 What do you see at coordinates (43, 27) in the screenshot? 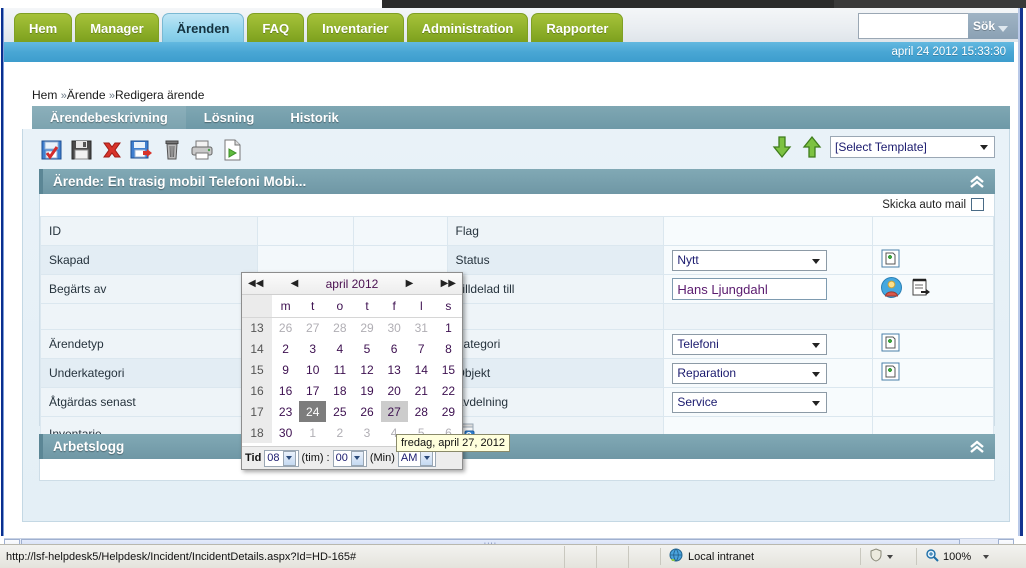
I see `nav-tab-hem: Hem` at bounding box center [43, 27].